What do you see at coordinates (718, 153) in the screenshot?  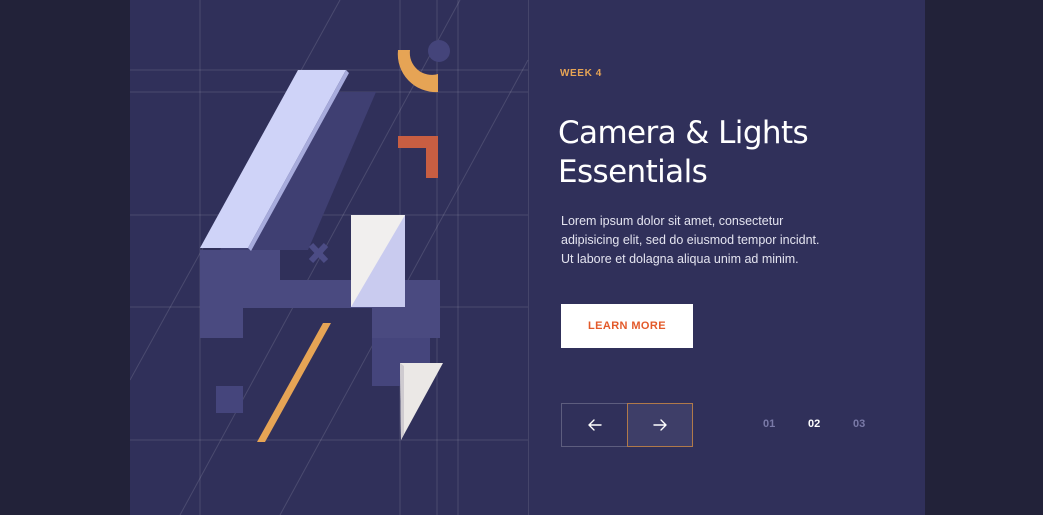 I see `page-title: Camera & Lights Essentials` at bounding box center [718, 153].